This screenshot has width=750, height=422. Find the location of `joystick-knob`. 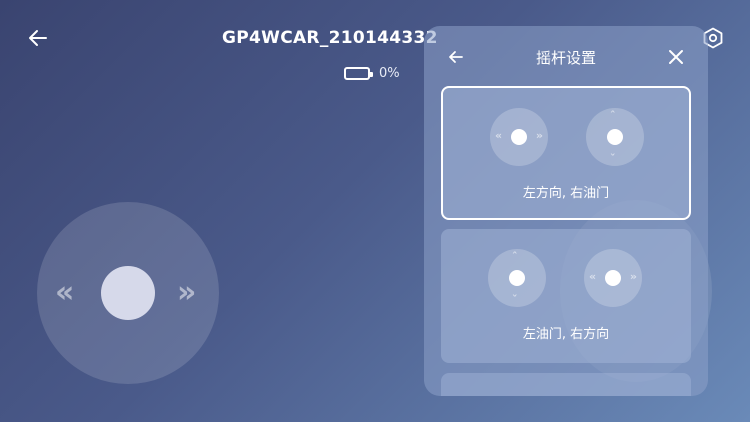

joystick-knob is located at coordinates (128, 293).